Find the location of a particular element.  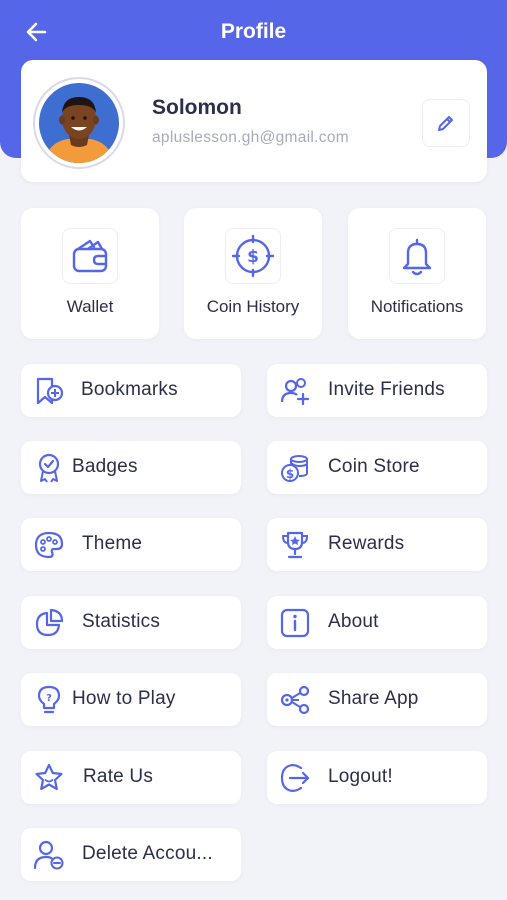

invite-user-icon is located at coordinates (295, 392).